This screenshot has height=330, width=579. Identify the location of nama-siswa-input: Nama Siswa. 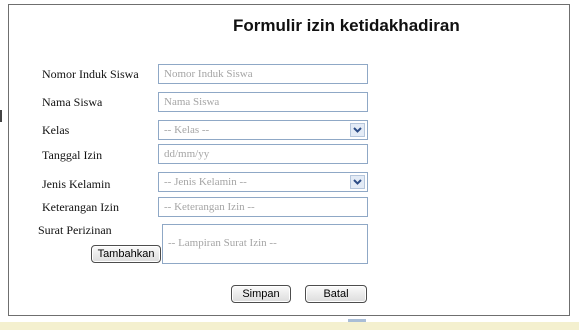
(263, 102).